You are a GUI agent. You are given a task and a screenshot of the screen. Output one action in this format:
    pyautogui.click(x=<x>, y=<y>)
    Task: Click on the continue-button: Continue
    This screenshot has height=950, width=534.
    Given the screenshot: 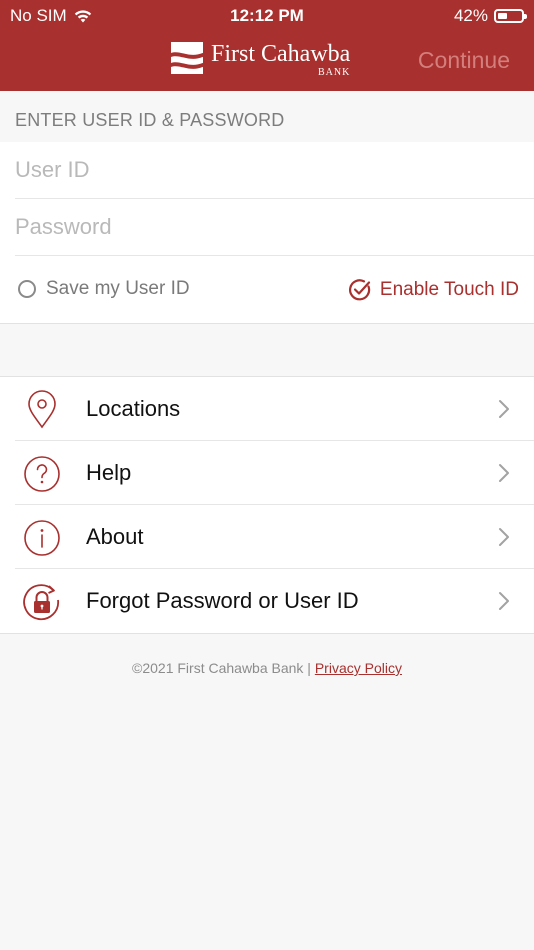 What is the action you would take?
    pyautogui.click(x=464, y=60)
    